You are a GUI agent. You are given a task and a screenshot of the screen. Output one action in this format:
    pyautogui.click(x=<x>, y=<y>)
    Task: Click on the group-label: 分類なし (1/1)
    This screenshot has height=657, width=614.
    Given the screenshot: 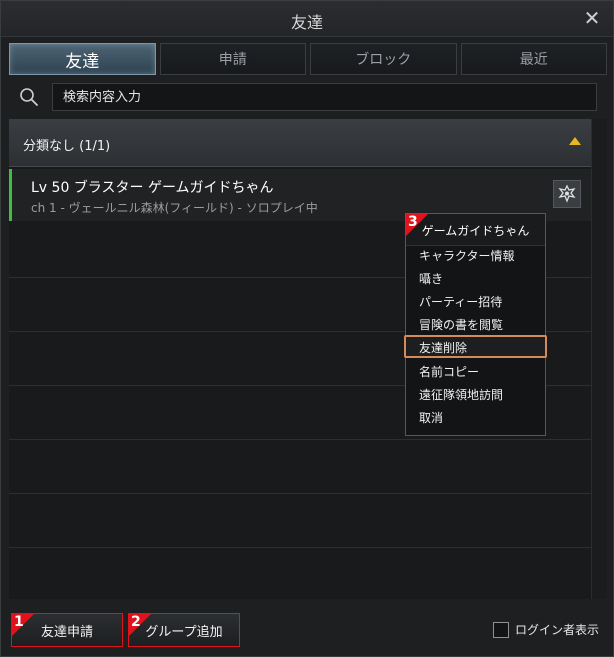 What is the action you would take?
    pyautogui.click(x=67, y=146)
    